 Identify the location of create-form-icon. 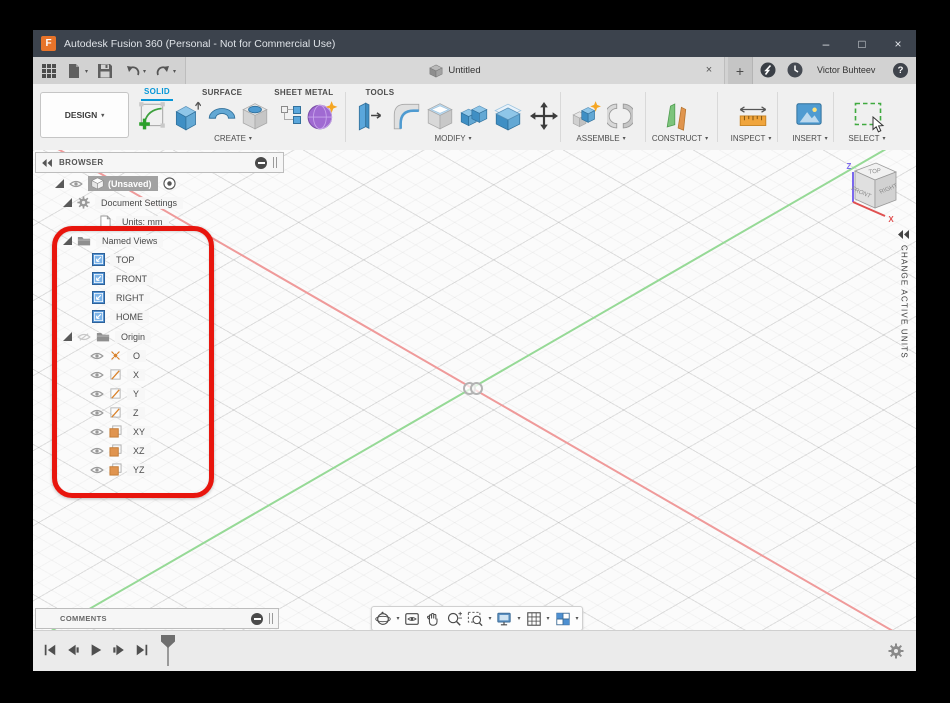
(322, 116).